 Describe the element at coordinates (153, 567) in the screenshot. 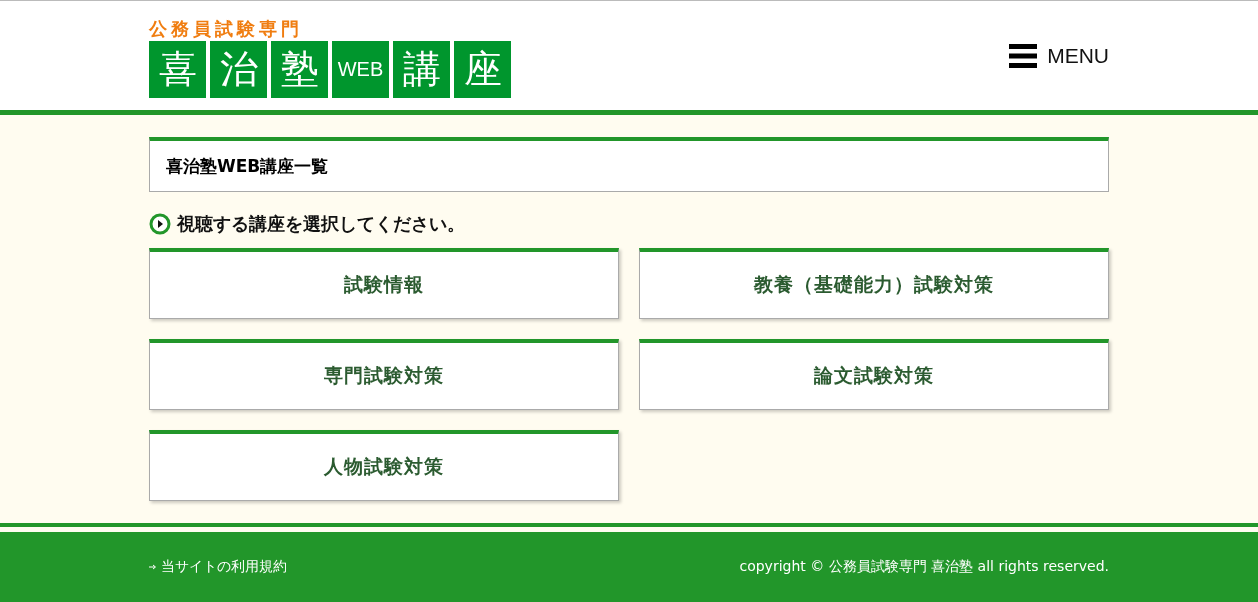

I see `arrow-icon` at that location.